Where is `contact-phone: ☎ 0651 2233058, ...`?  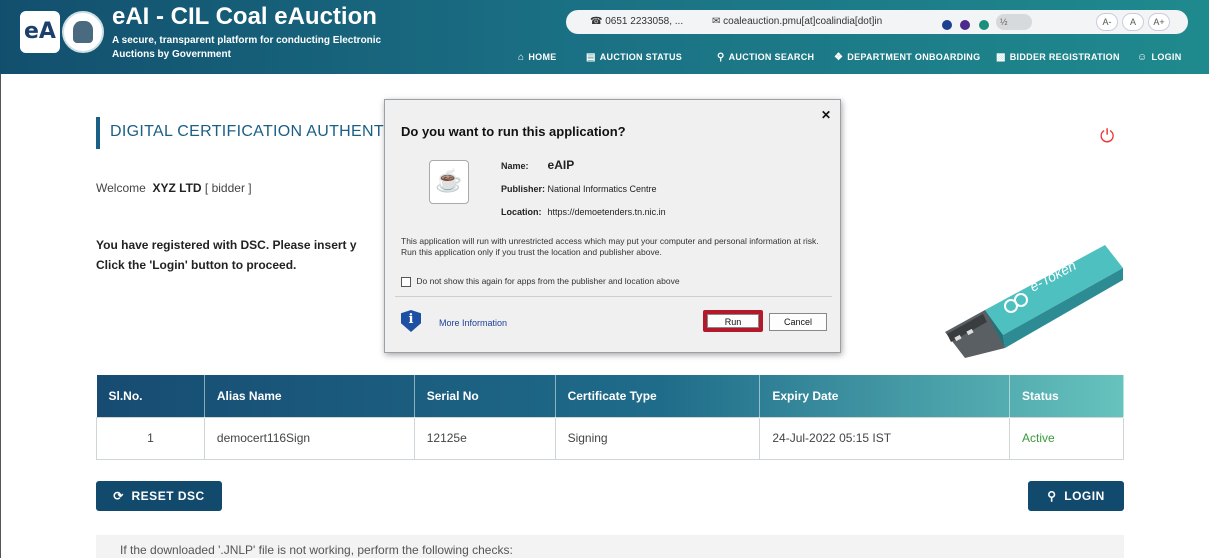
contact-phone: ☎ 0651 2233058, ... is located at coordinates (636, 21).